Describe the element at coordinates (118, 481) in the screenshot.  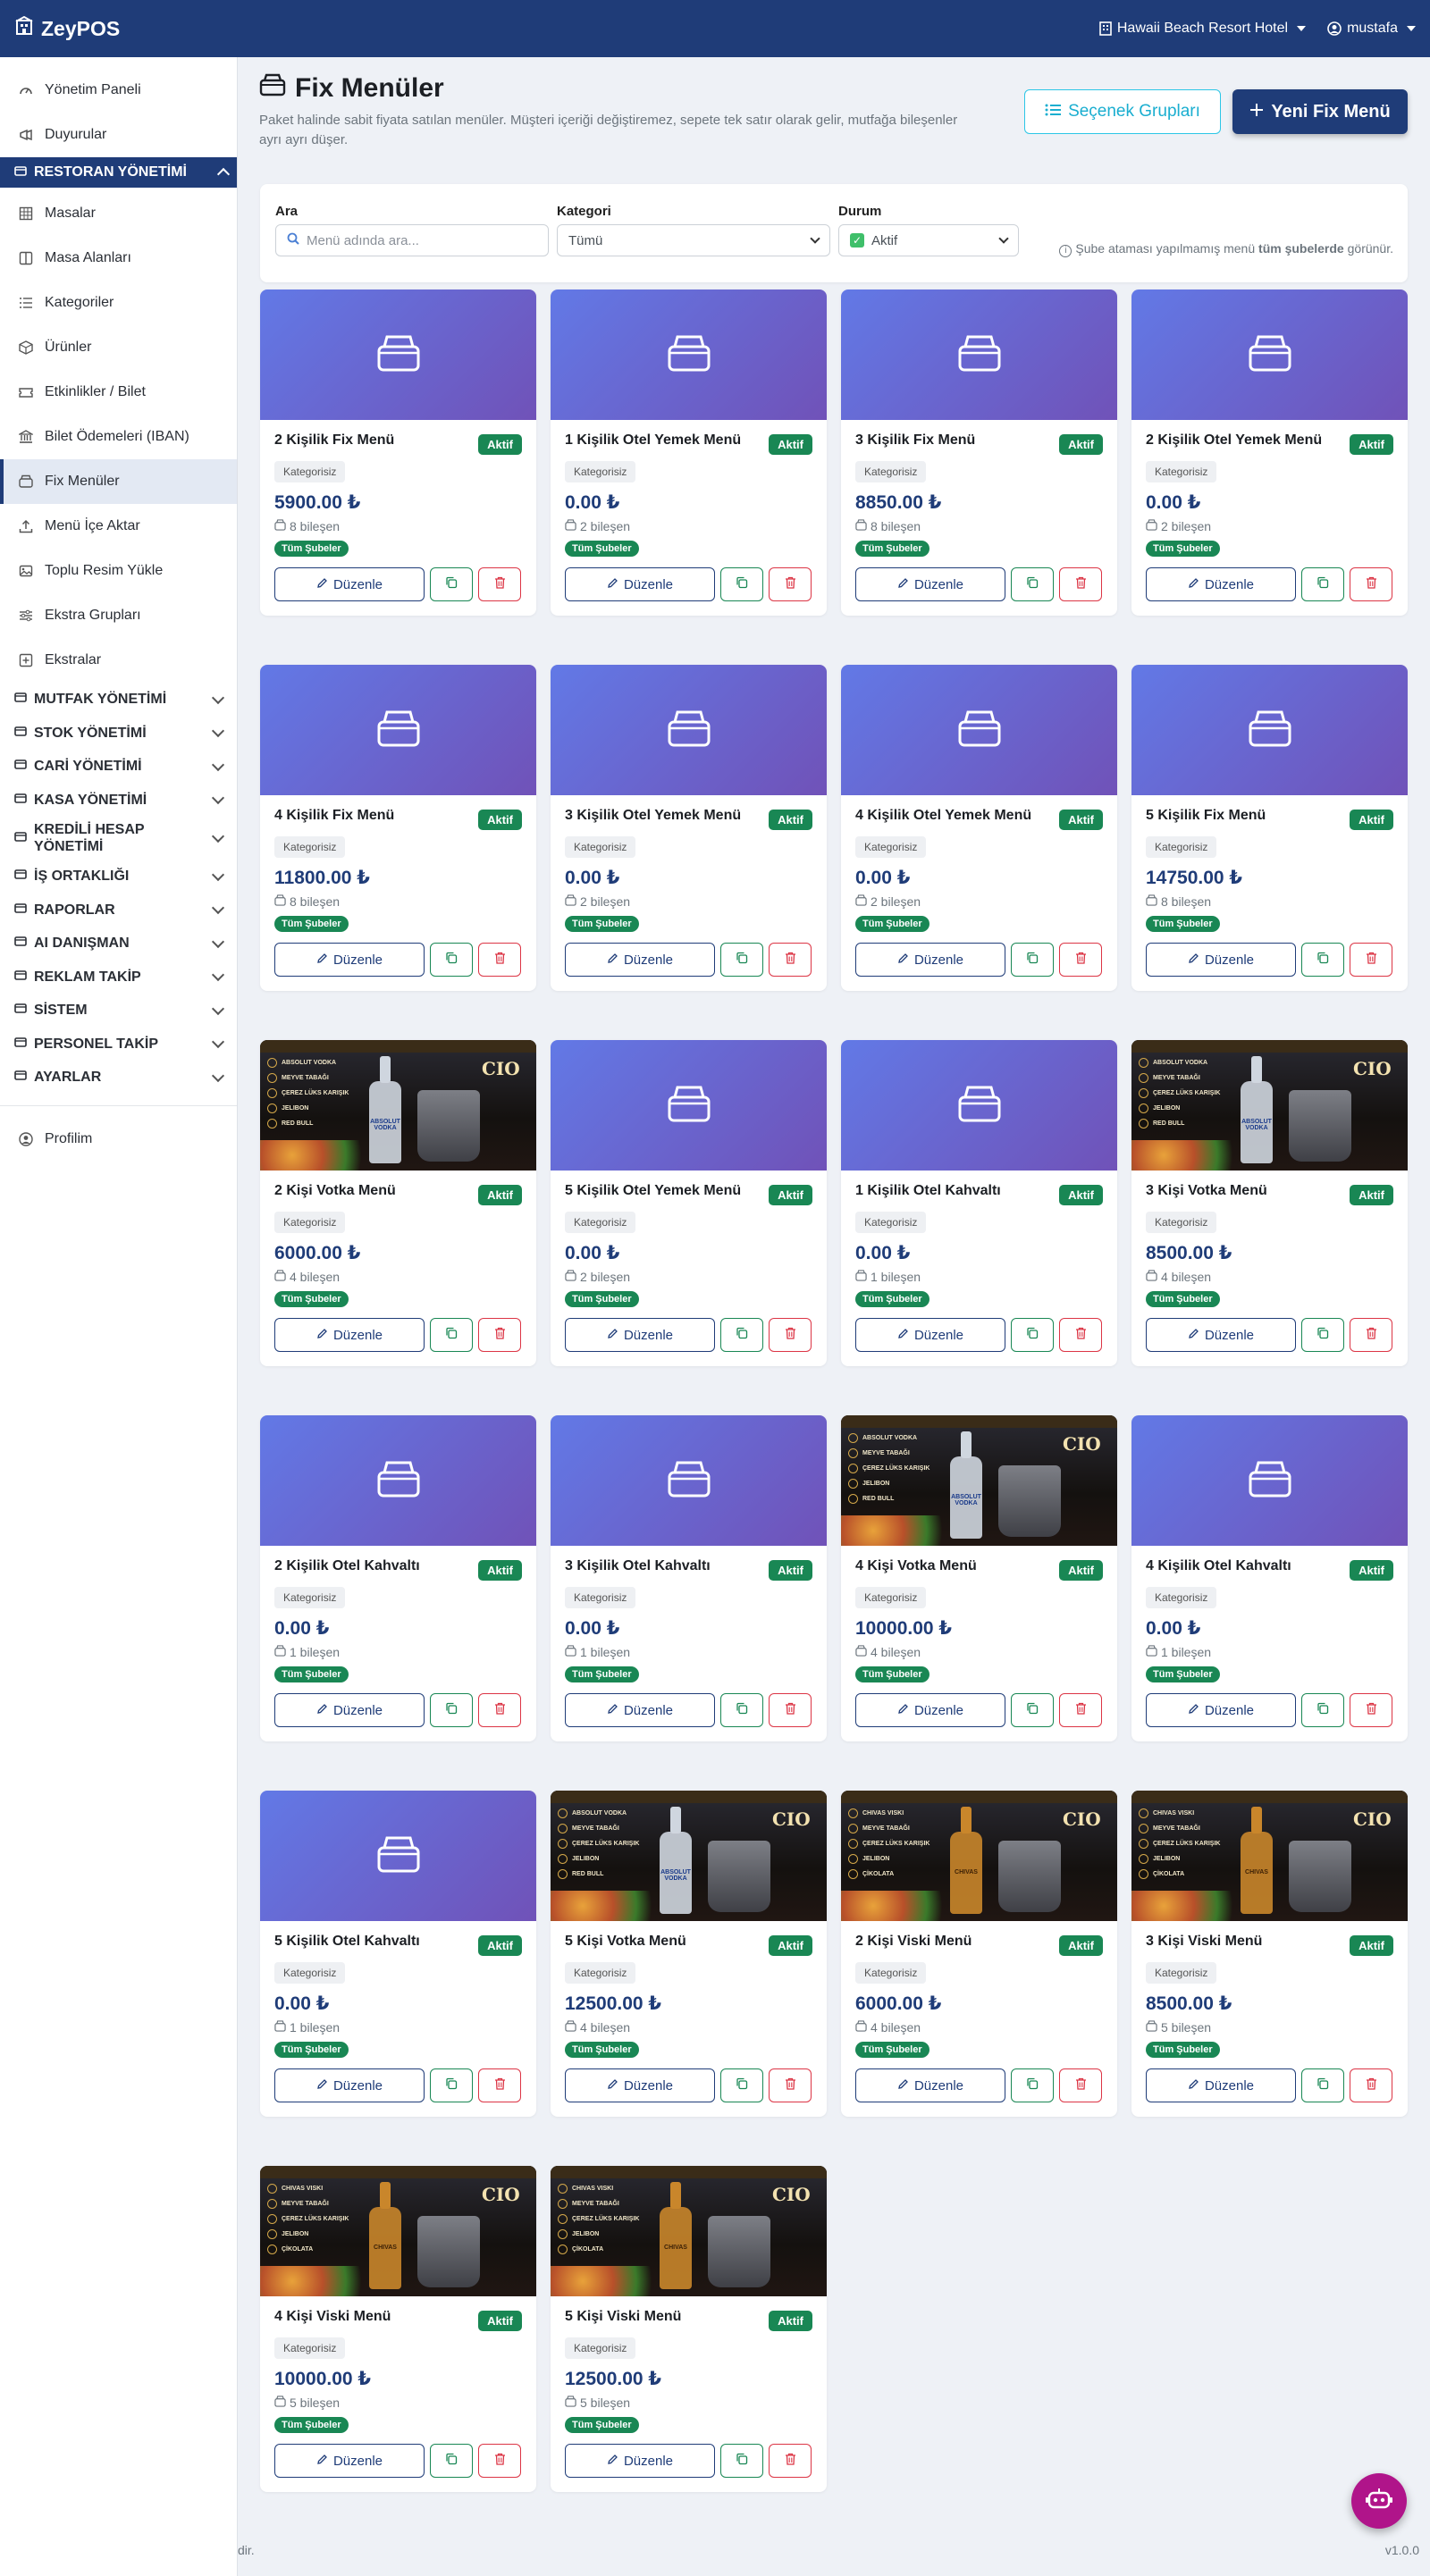
I see `sidebar-item: Fix Menüler` at that location.